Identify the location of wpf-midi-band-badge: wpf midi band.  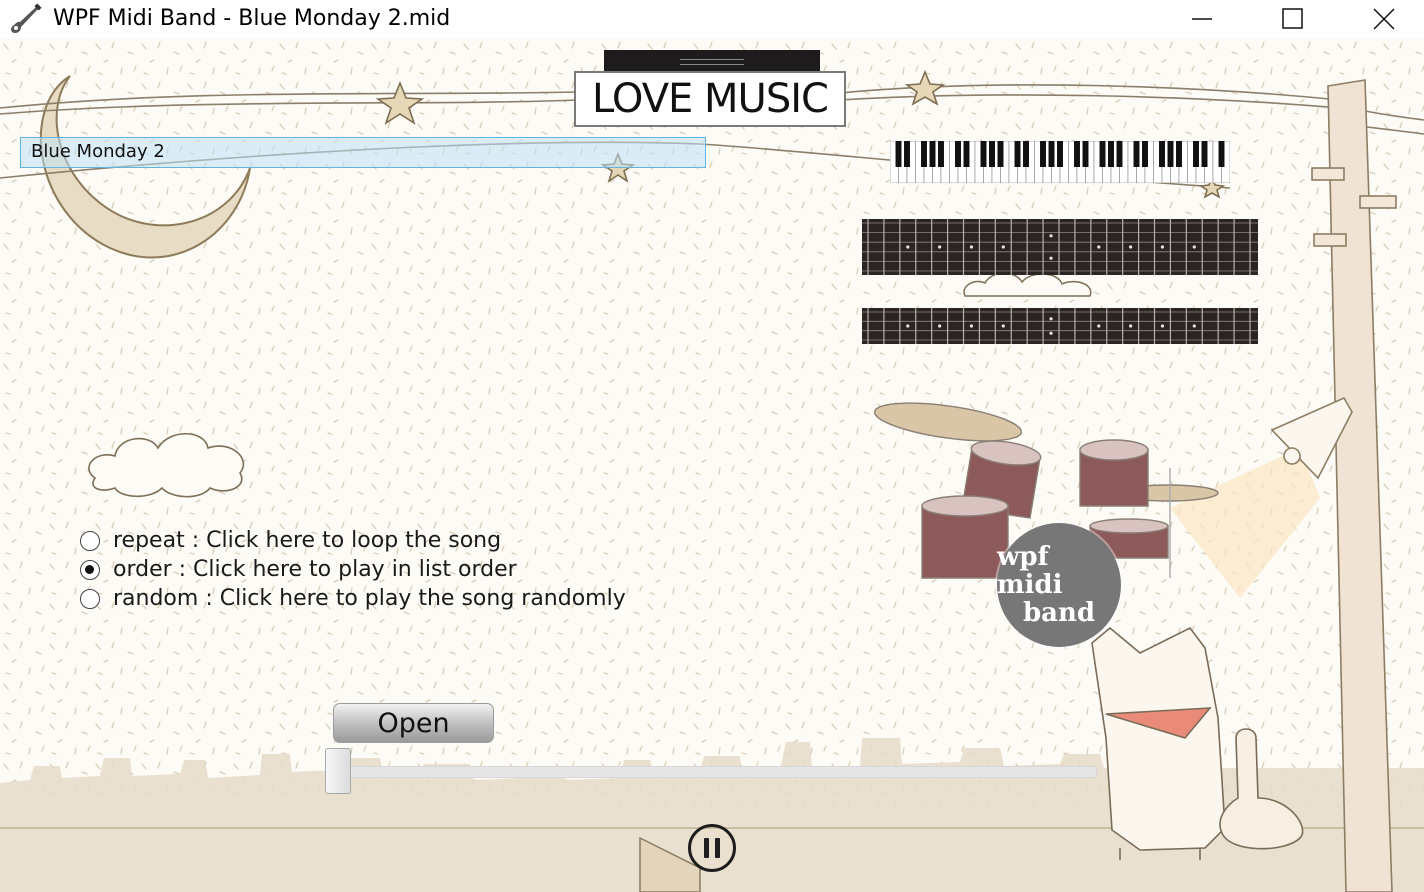
(1059, 585).